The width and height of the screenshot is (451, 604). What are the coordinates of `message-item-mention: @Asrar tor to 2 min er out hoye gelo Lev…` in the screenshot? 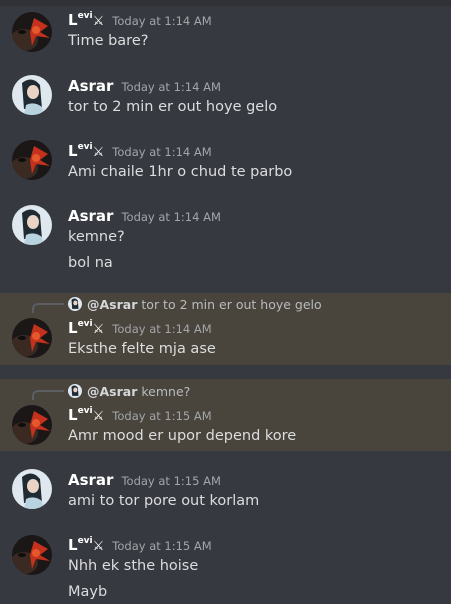 It's located at (225, 329).